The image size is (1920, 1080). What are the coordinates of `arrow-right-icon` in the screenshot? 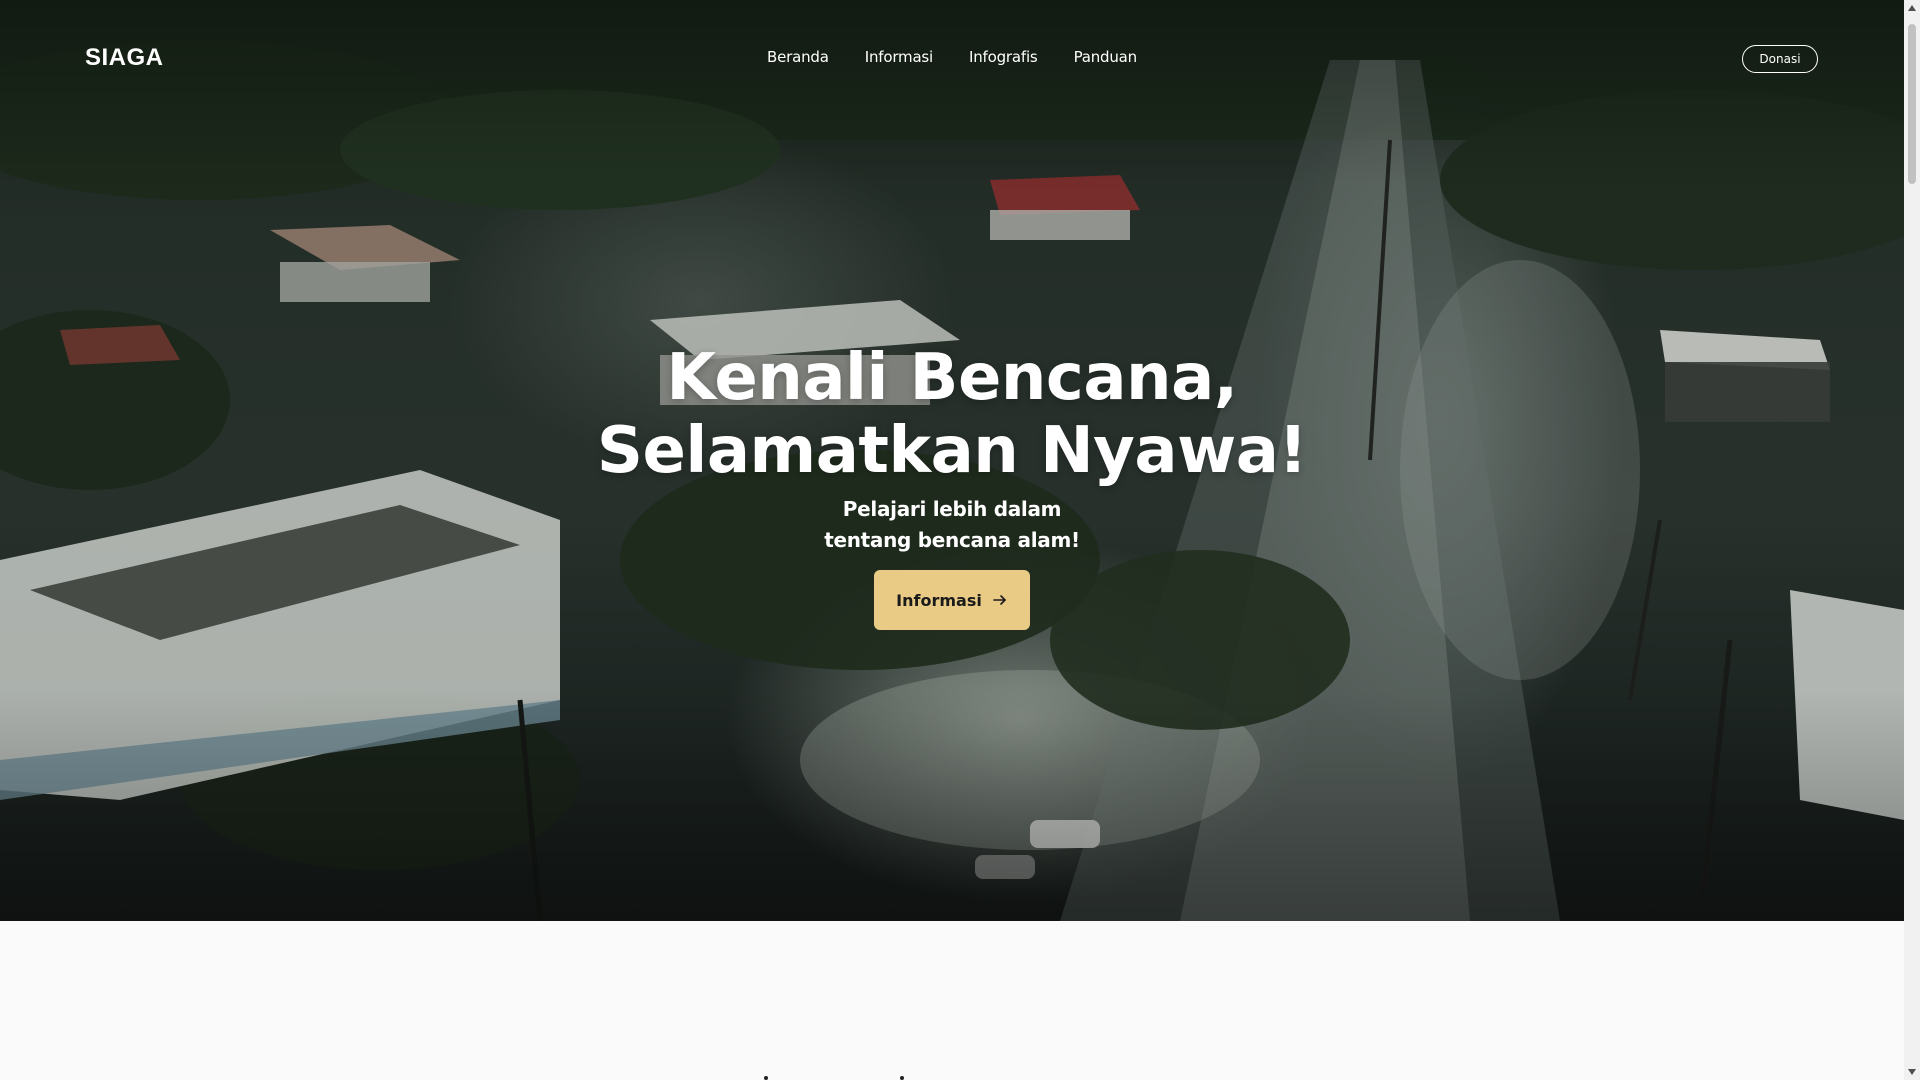 It's located at (999, 600).